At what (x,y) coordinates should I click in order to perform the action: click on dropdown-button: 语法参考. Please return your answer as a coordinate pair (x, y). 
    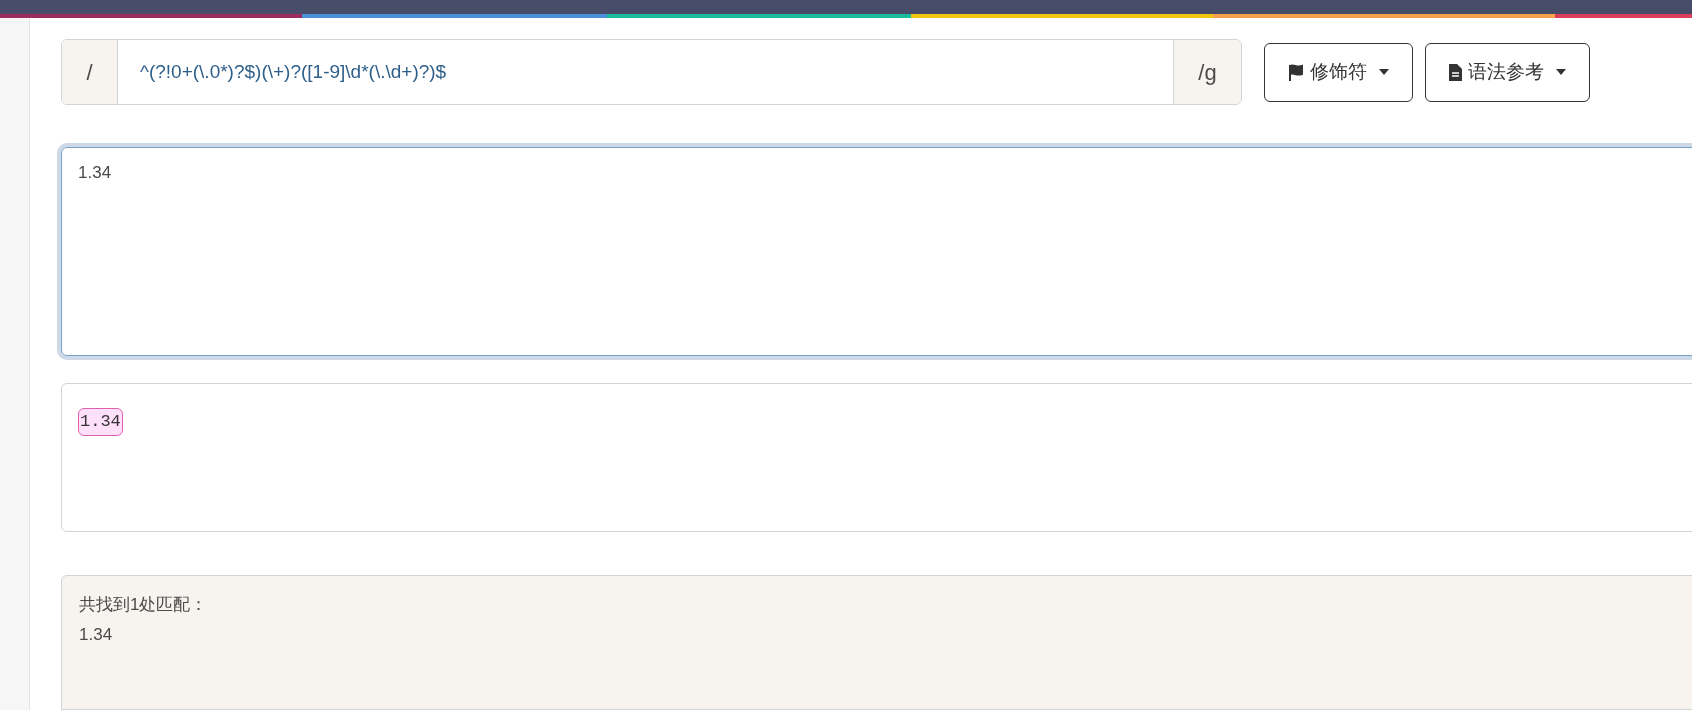
    Looking at the image, I should click on (1507, 72).